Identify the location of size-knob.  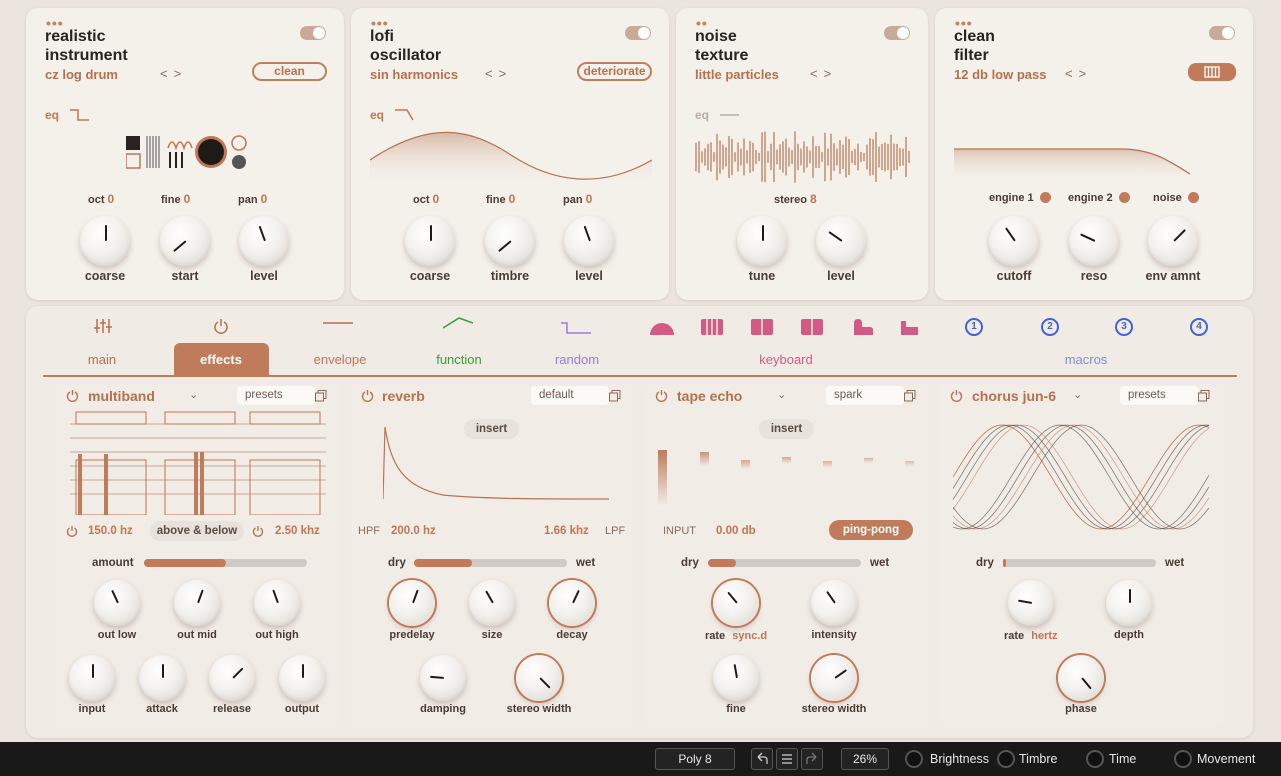
(492, 603).